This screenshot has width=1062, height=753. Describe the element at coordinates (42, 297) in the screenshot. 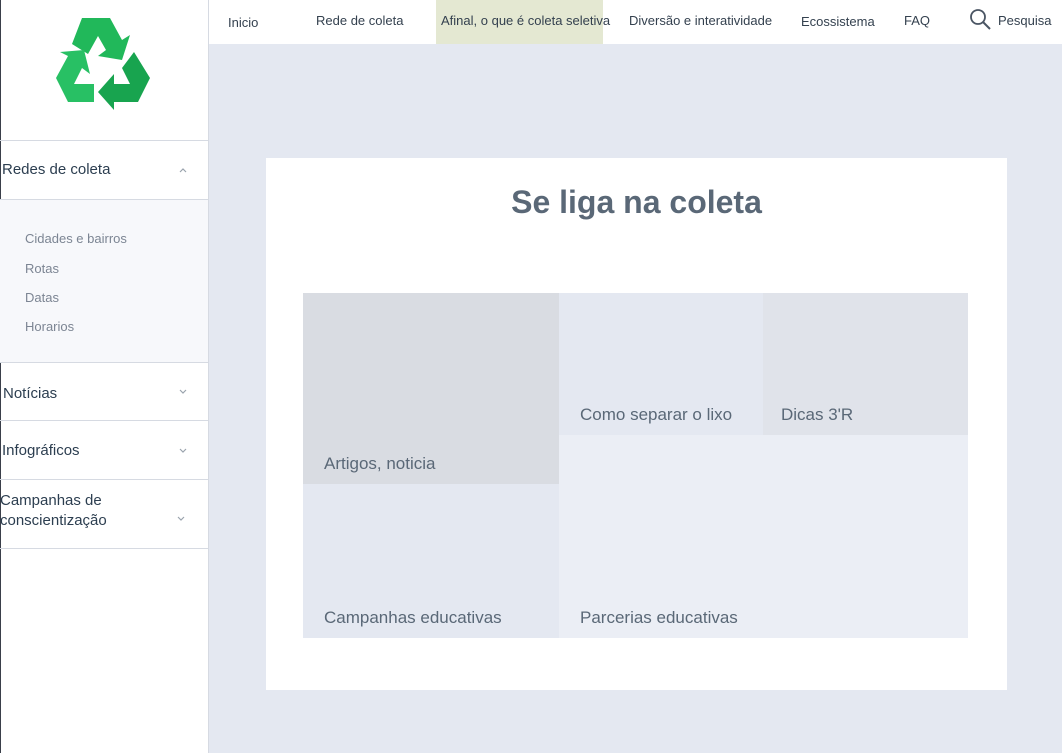

I see `submenu-item-datas: Datas` at that location.